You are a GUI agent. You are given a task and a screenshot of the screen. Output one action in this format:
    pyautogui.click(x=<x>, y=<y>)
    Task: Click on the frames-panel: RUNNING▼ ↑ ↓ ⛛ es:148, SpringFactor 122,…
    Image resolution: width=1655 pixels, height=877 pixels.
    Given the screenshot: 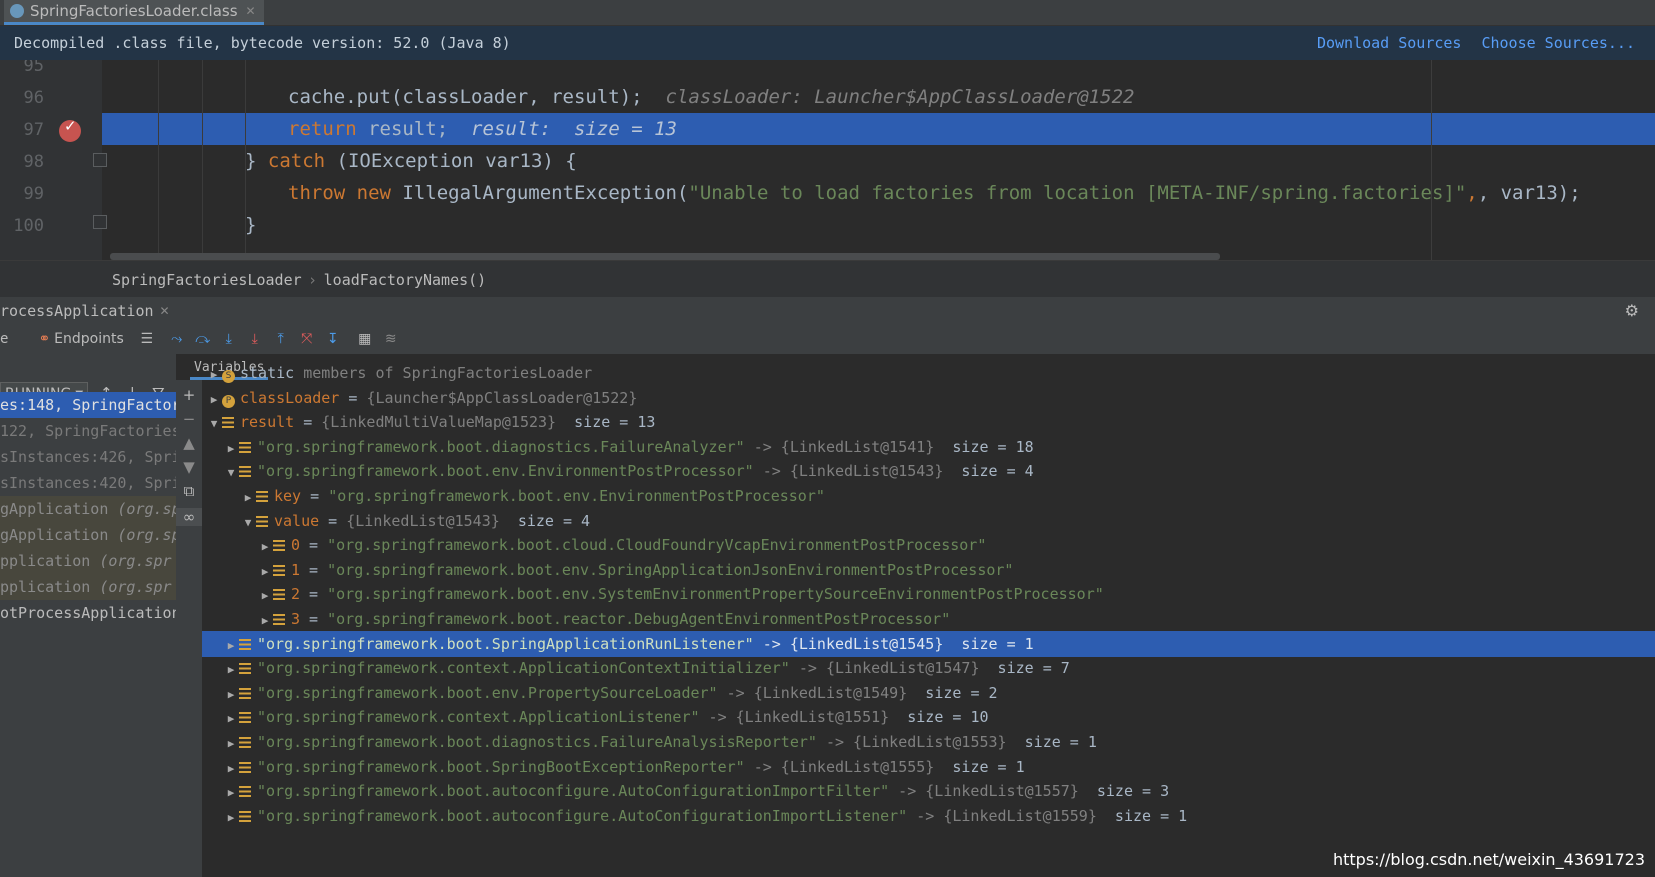 What is the action you would take?
    pyautogui.click(x=88, y=615)
    